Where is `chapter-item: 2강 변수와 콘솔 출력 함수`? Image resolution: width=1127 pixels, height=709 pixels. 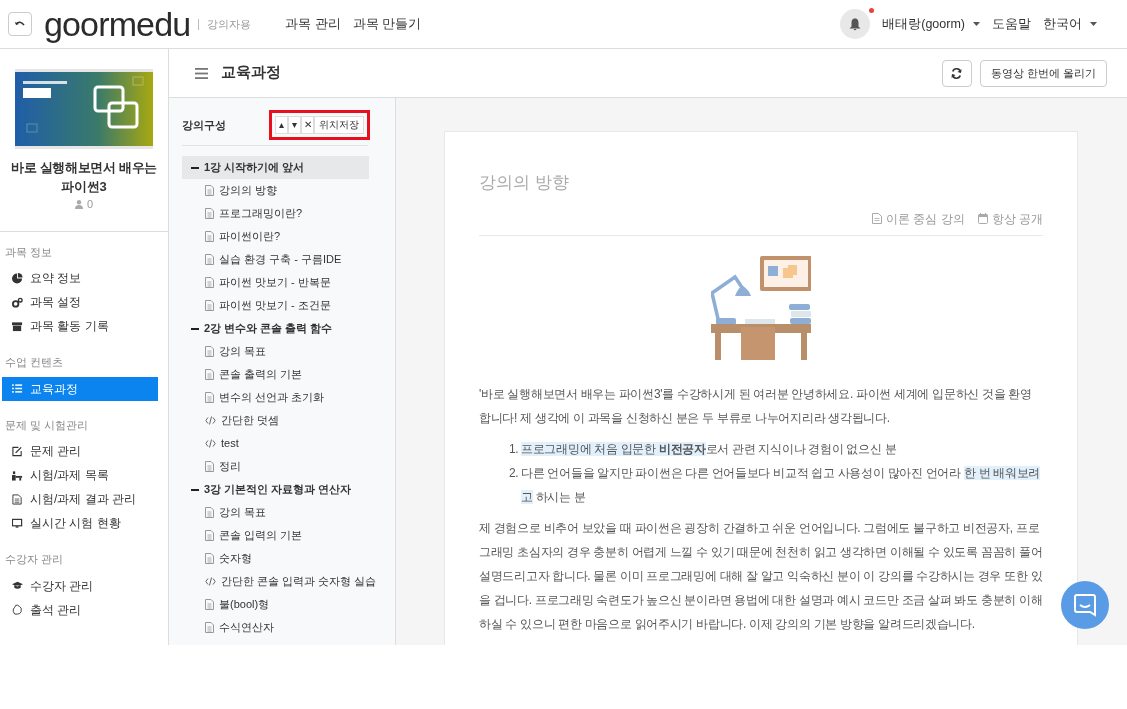
chapter-item: 2강 변수와 콘솔 출력 함수 is located at coordinates (275, 328).